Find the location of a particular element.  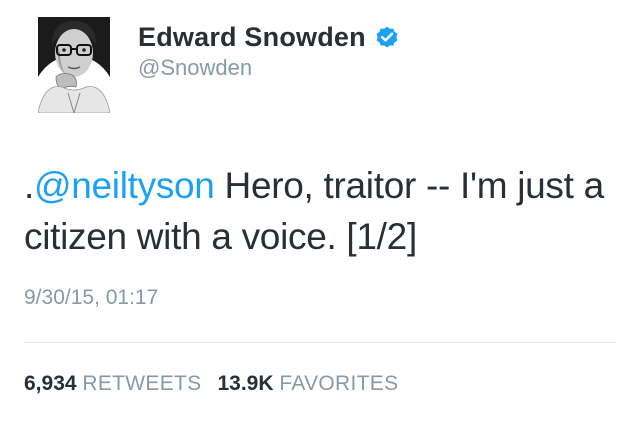

tweet-stats: 6,934 RETWEETS 13.9K FAVORITES is located at coordinates (211, 384).